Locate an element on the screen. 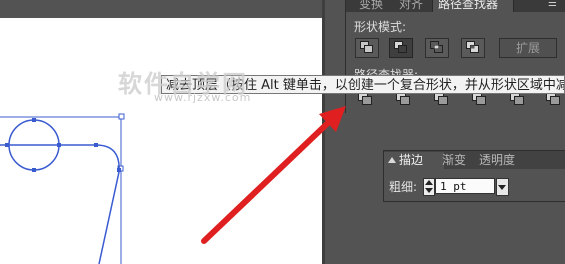 The height and width of the screenshot is (264, 565). curved-line-path is located at coordinates (60, 204).